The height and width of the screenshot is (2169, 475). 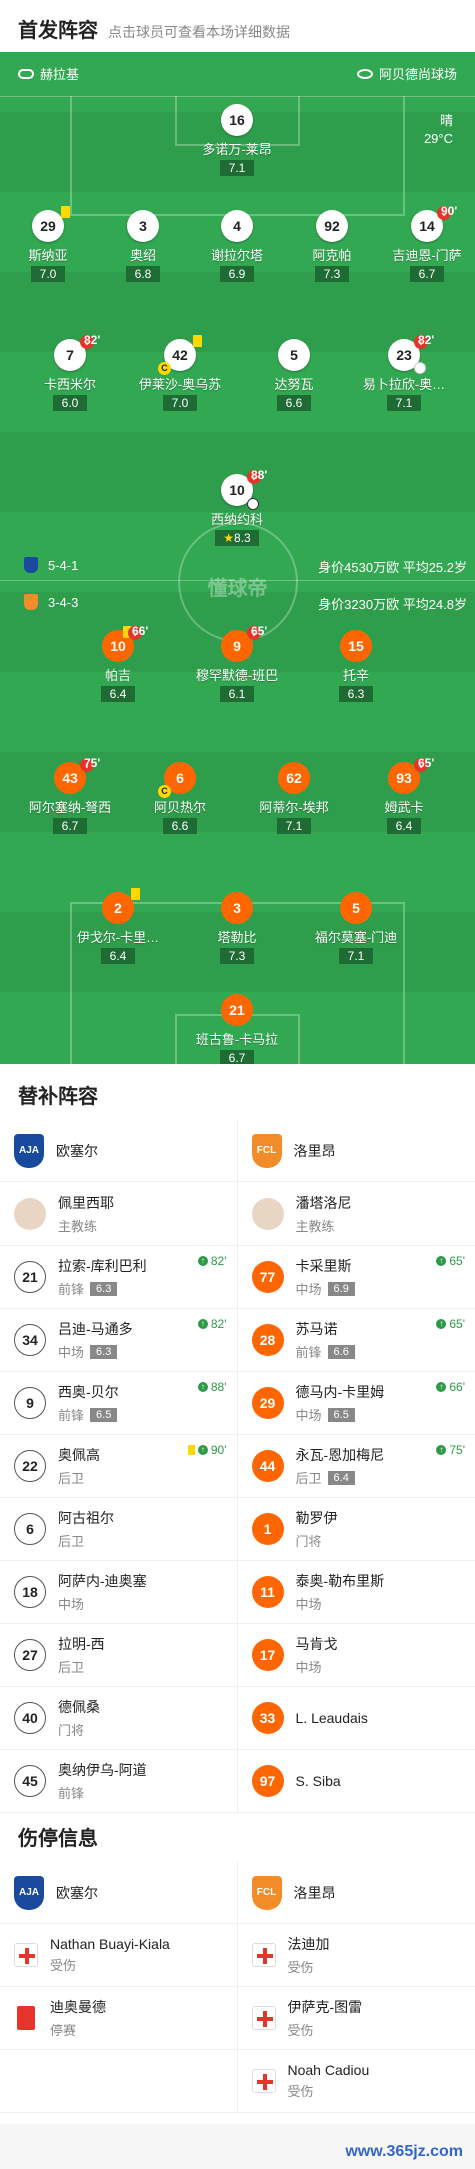 I want to click on player-rating: 6.4, so click(x=341, y=1477).